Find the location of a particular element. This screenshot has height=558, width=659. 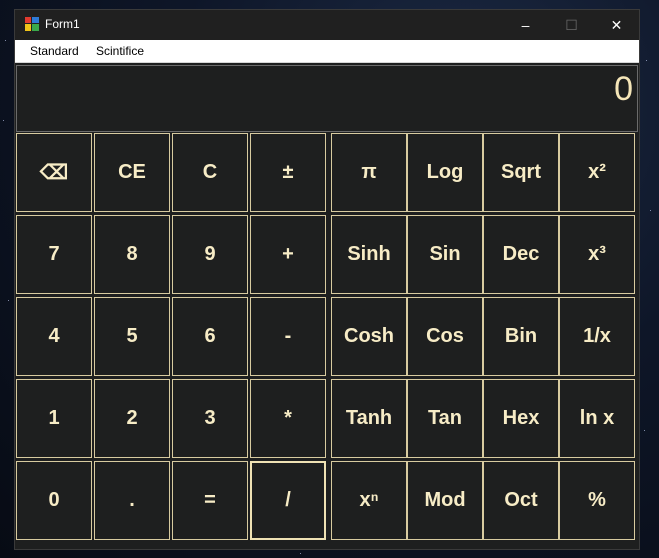

minimize-button: – is located at coordinates (525, 25).